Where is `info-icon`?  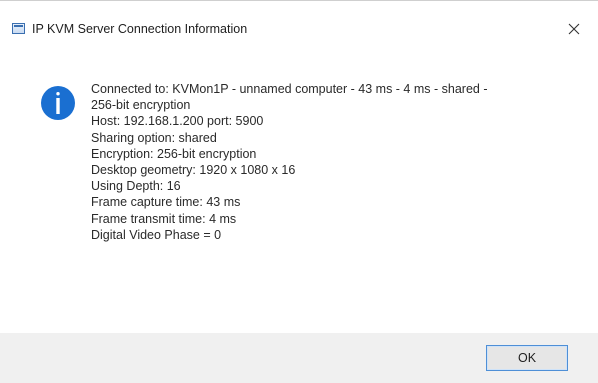
info-icon is located at coordinates (58, 103).